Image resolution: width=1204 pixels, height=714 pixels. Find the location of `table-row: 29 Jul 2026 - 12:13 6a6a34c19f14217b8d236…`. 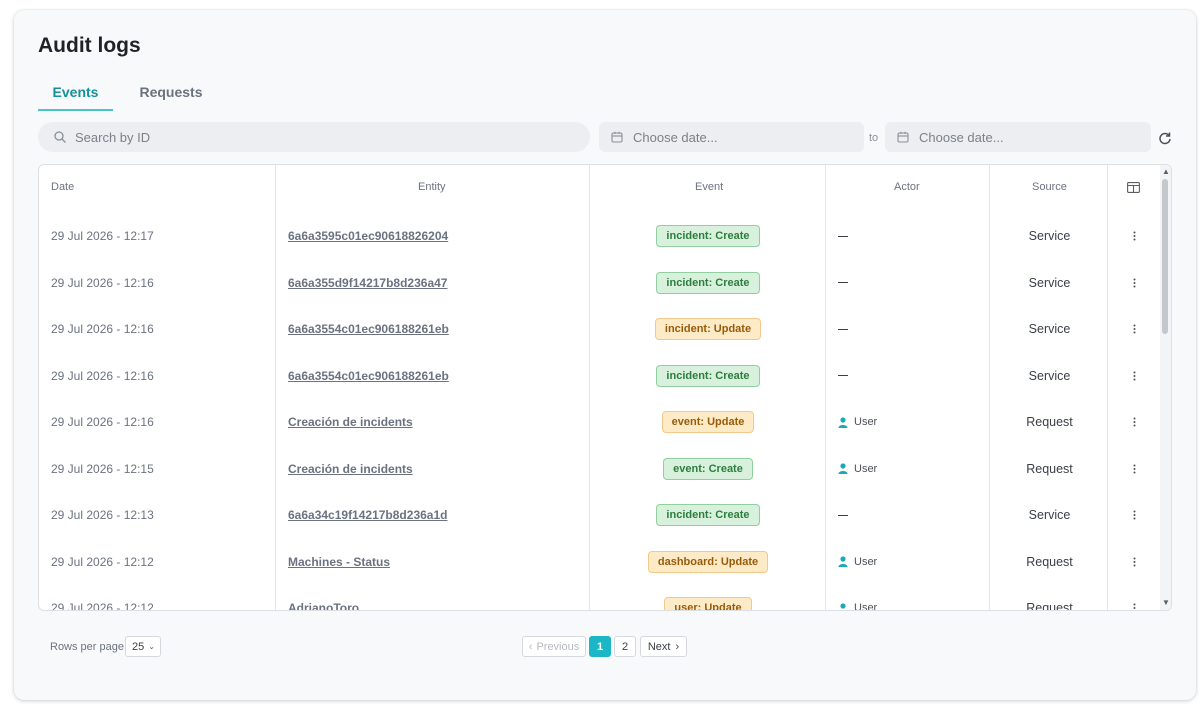

table-row: 29 Jul 2026 - 12:13 6a6a34c19f14217b8d236… is located at coordinates (599, 515).